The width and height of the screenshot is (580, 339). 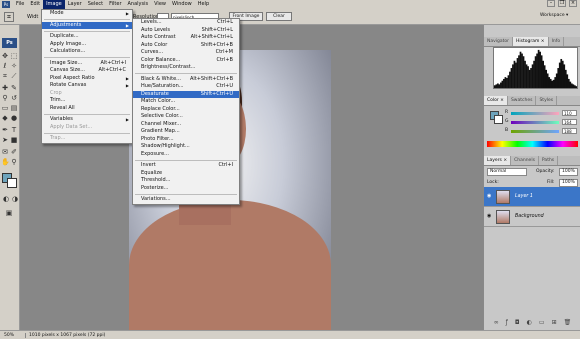 What do you see at coordinates (9, 213) in the screenshot?
I see `screen-mode-icon: ▣` at bounding box center [9, 213].